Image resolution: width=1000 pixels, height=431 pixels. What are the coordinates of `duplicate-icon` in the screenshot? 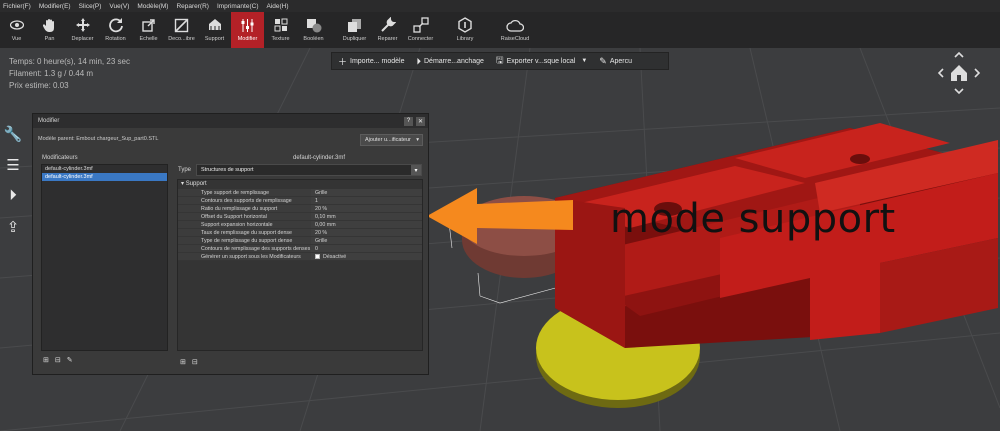 It's located at (355, 25).